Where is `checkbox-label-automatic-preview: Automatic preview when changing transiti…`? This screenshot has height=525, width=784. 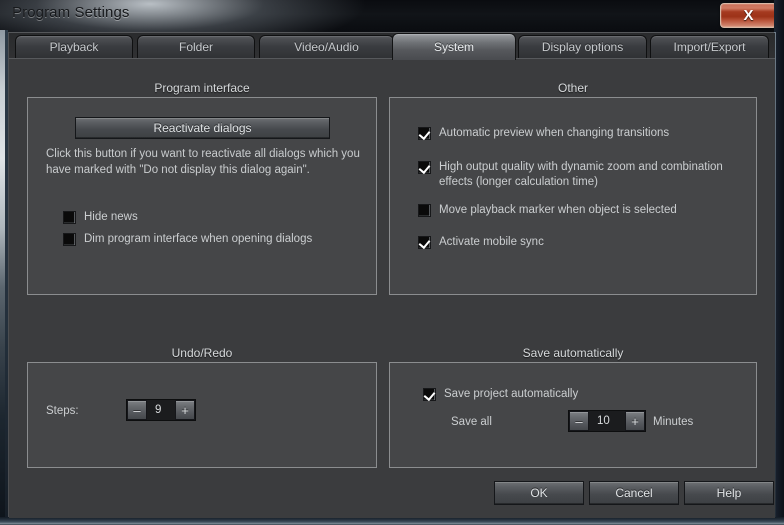 checkbox-label-automatic-preview: Automatic preview when changing transiti… is located at coordinates (554, 133).